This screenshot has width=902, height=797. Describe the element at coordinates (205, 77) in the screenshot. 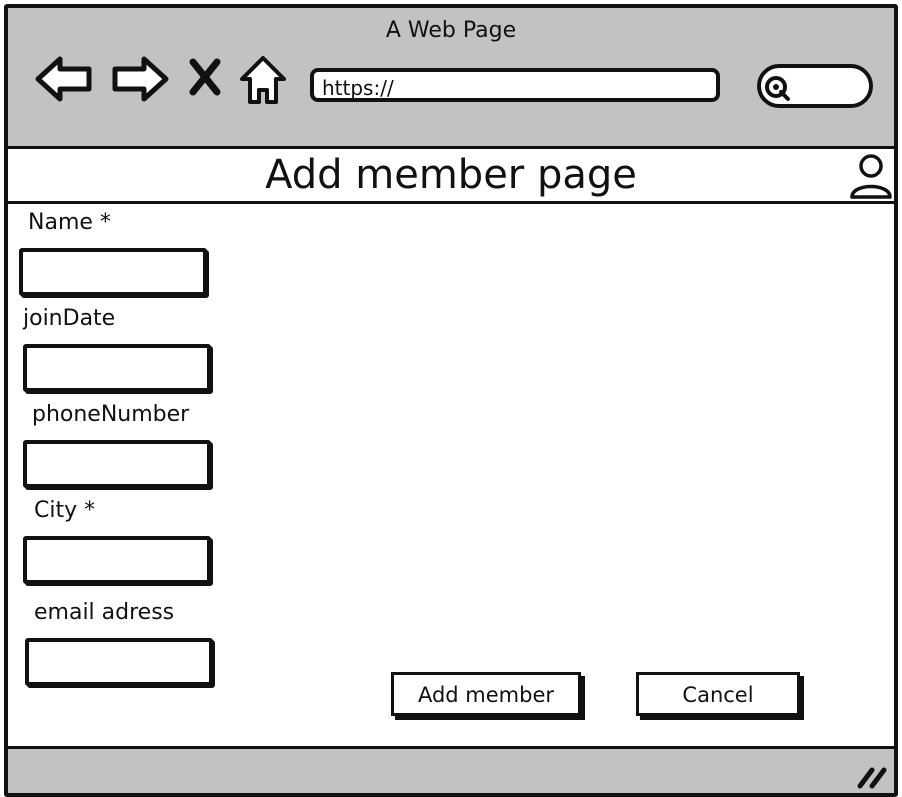

I see `close-x-icon` at that location.